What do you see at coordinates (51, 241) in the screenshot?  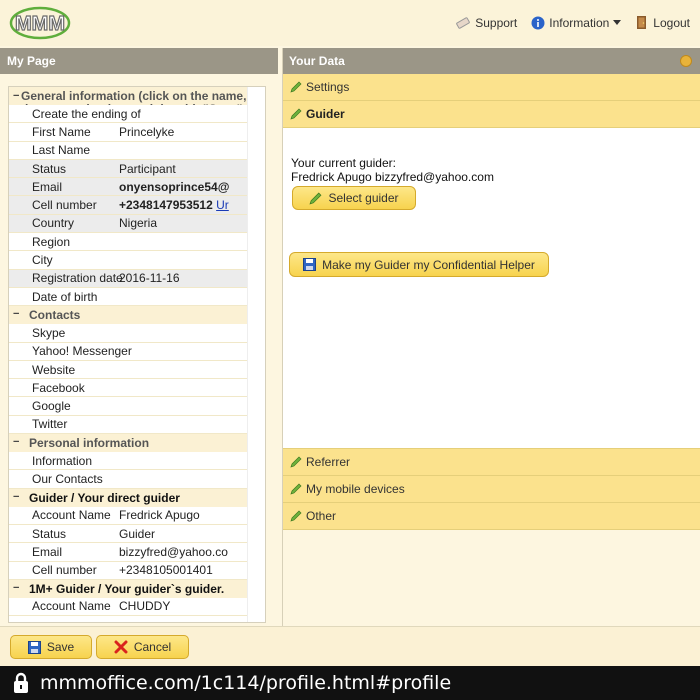 I see `field-label: Region` at bounding box center [51, 241].